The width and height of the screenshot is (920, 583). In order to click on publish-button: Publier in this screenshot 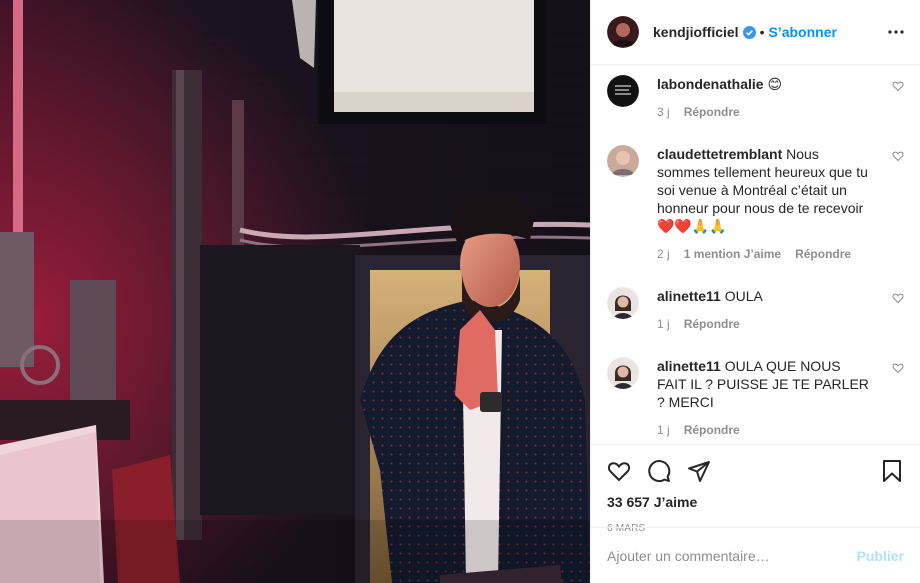, I will do `click(880, 556)`.